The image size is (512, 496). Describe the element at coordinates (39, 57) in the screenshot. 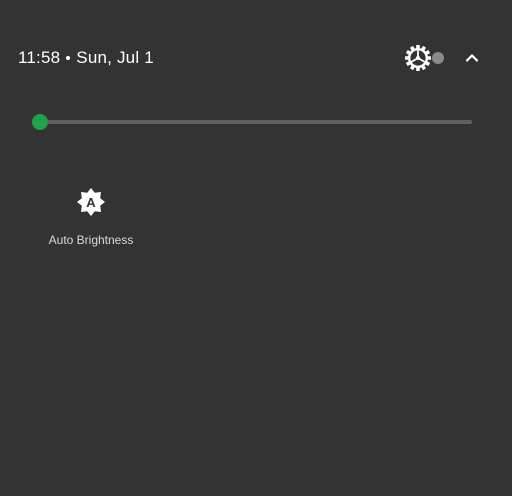

I see `clock-time: 11:58` at that location.